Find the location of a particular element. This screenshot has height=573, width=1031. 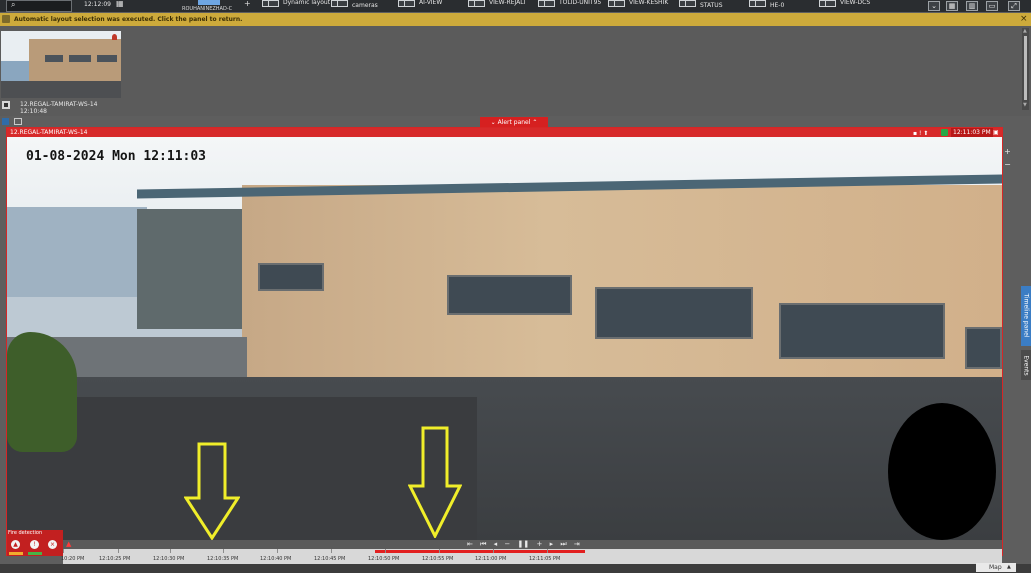

close-icon: ▣ is located at coordinates (996, 132).